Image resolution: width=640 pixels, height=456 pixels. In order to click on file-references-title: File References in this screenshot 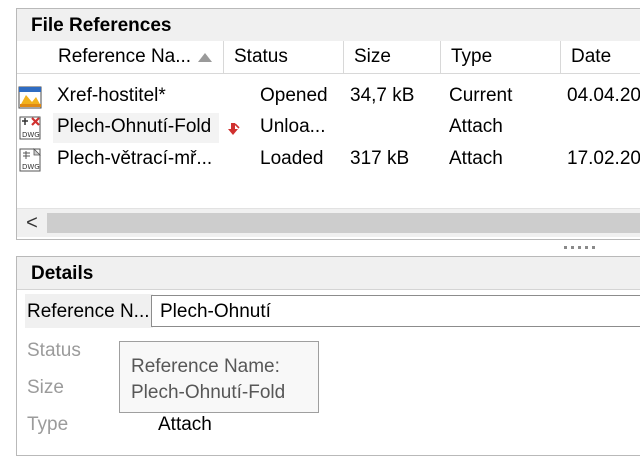, I will do `click(101, 25)`.